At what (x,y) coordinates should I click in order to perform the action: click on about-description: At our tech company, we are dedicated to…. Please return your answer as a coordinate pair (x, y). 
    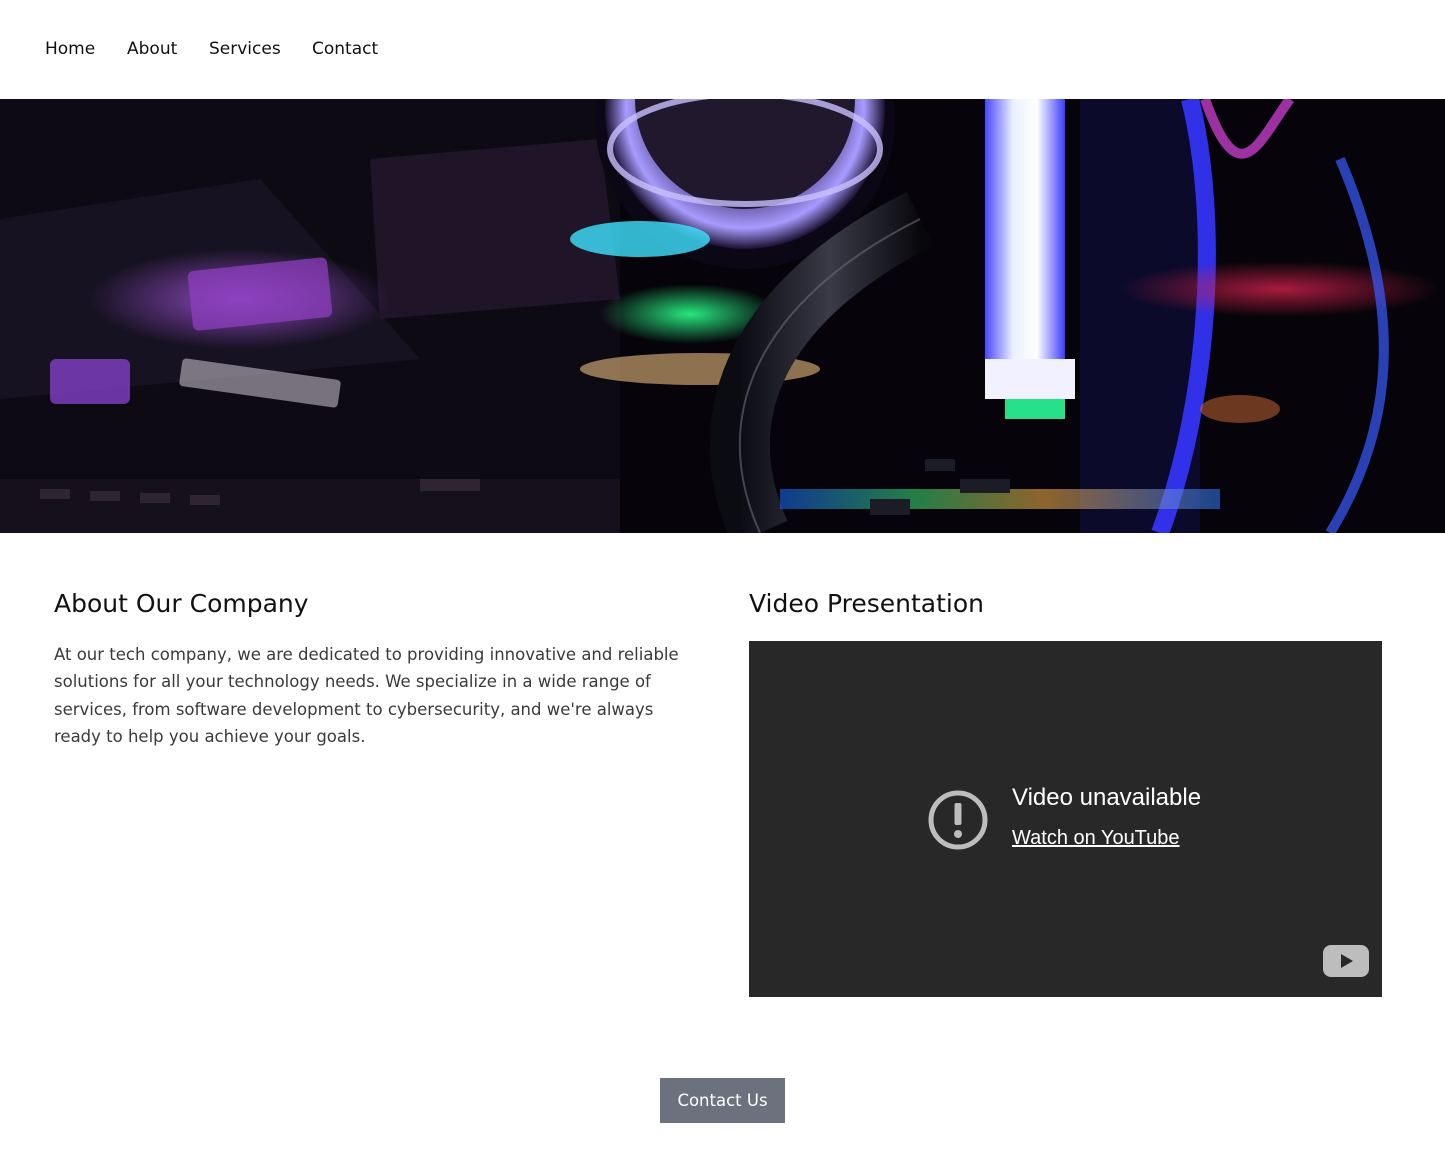
    Looking at the image, I should click on (366, 695).